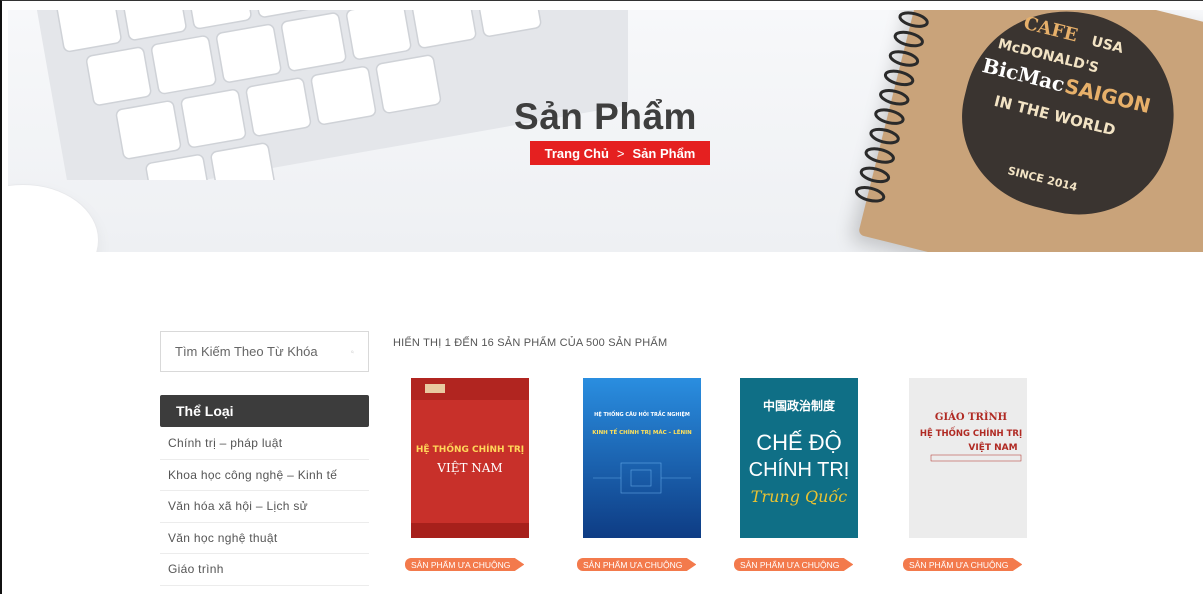 The image size is (1203, 594). What do you see at coordinates (642, 414) in the screenshot?
I see `cover-title: HỆ THỐNG CÂU HỎI TRẮC NGHIỆM` at bounding box center [642, 414].